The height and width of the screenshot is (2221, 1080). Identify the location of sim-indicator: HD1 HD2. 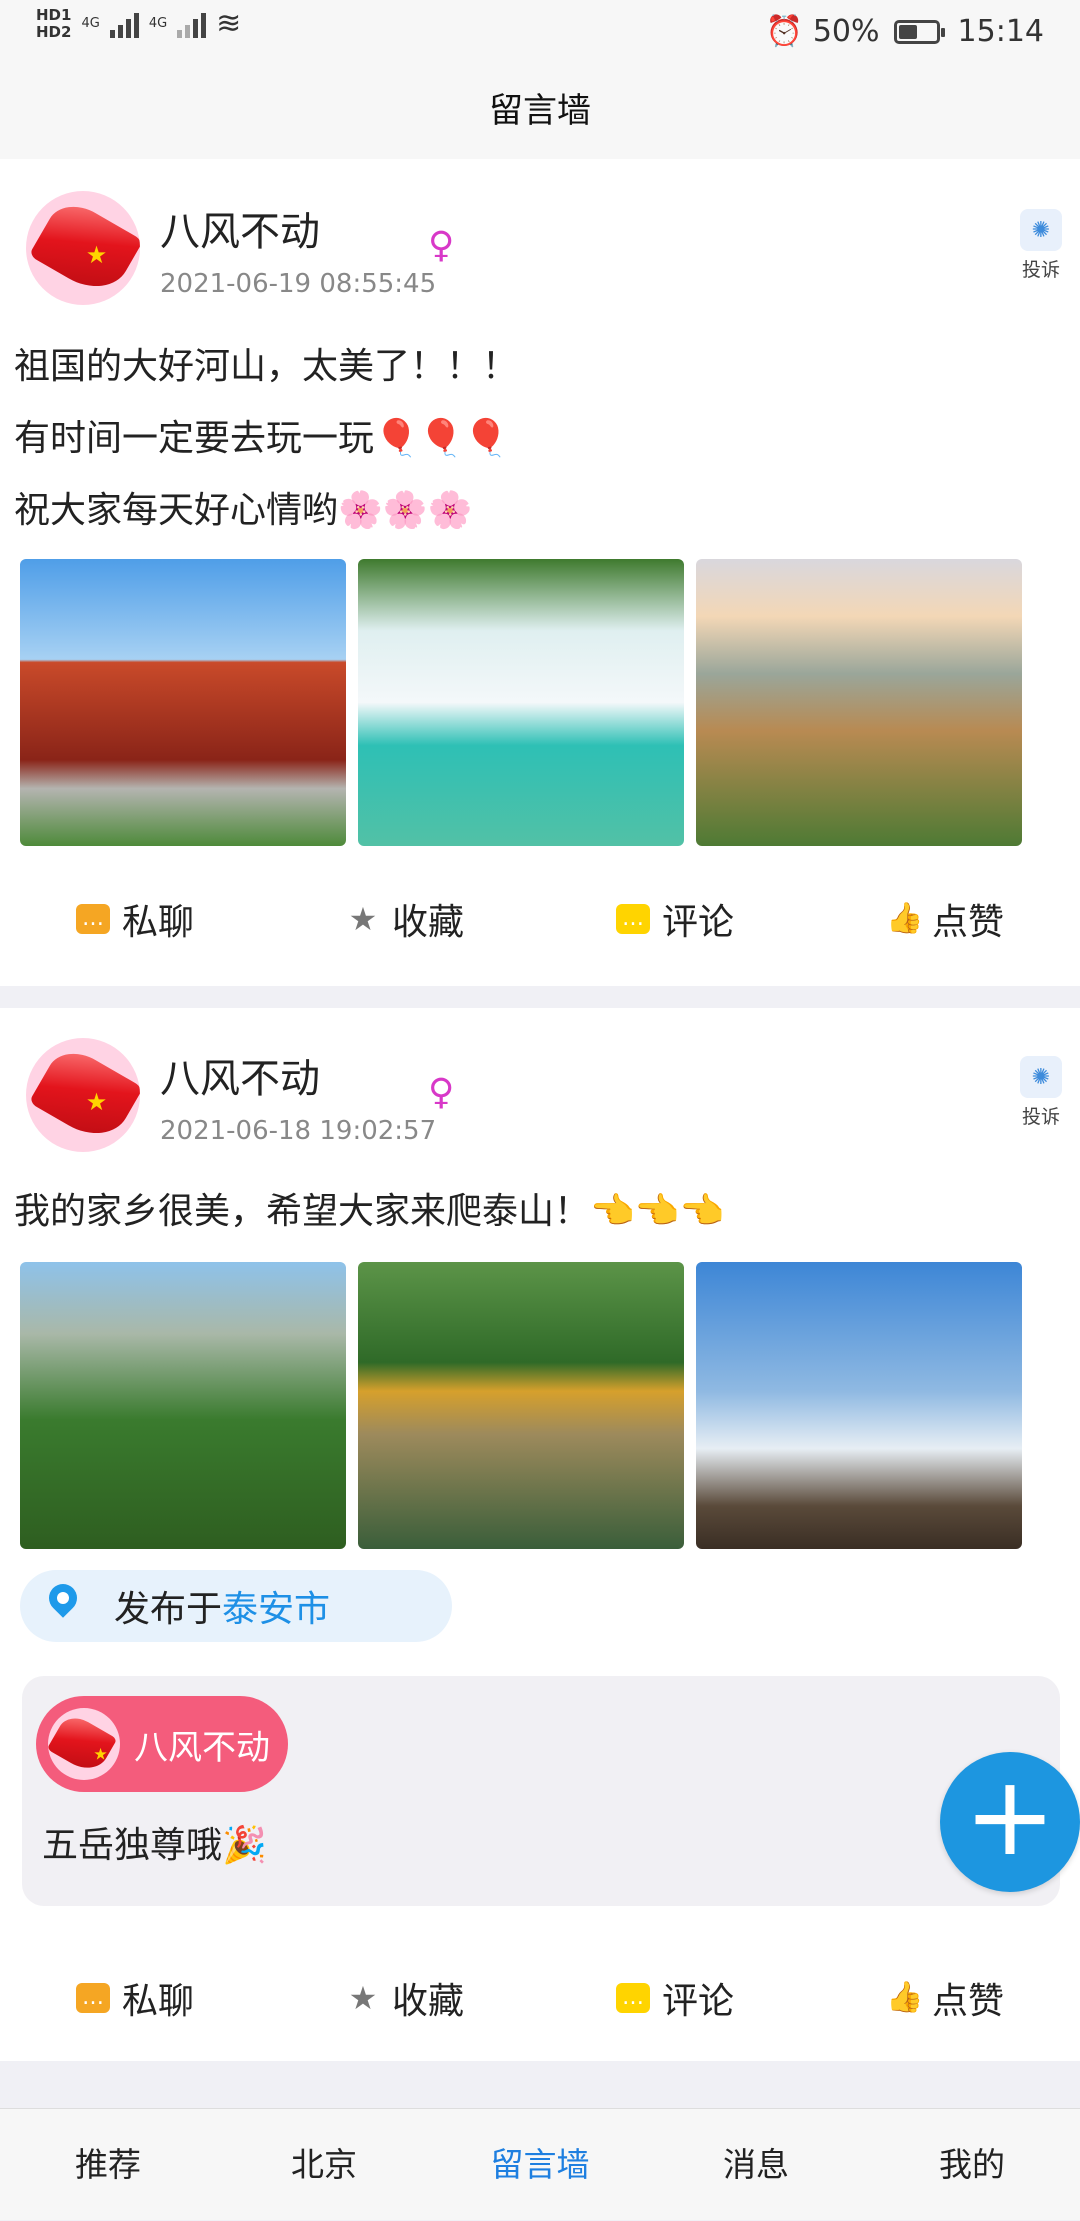
(54, 23).